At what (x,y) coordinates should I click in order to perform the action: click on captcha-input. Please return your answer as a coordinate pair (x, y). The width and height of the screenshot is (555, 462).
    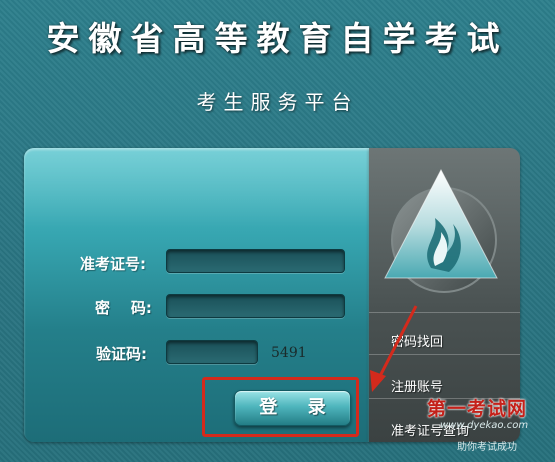
    Looking at the image, I should click on (212, 352).